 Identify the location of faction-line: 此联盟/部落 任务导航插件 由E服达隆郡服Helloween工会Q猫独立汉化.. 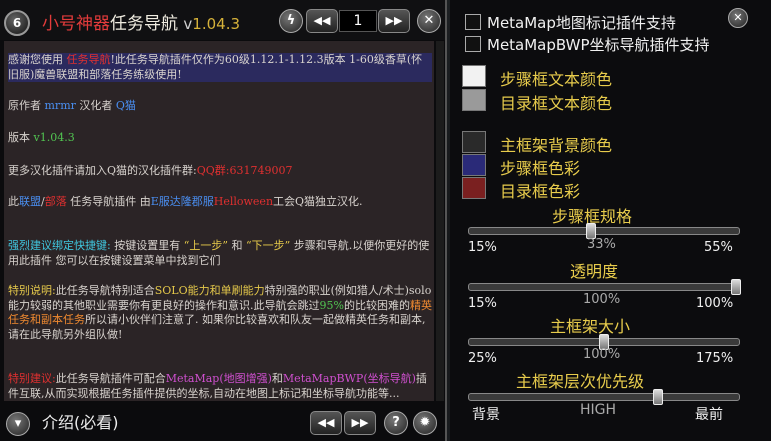
(220, 202).